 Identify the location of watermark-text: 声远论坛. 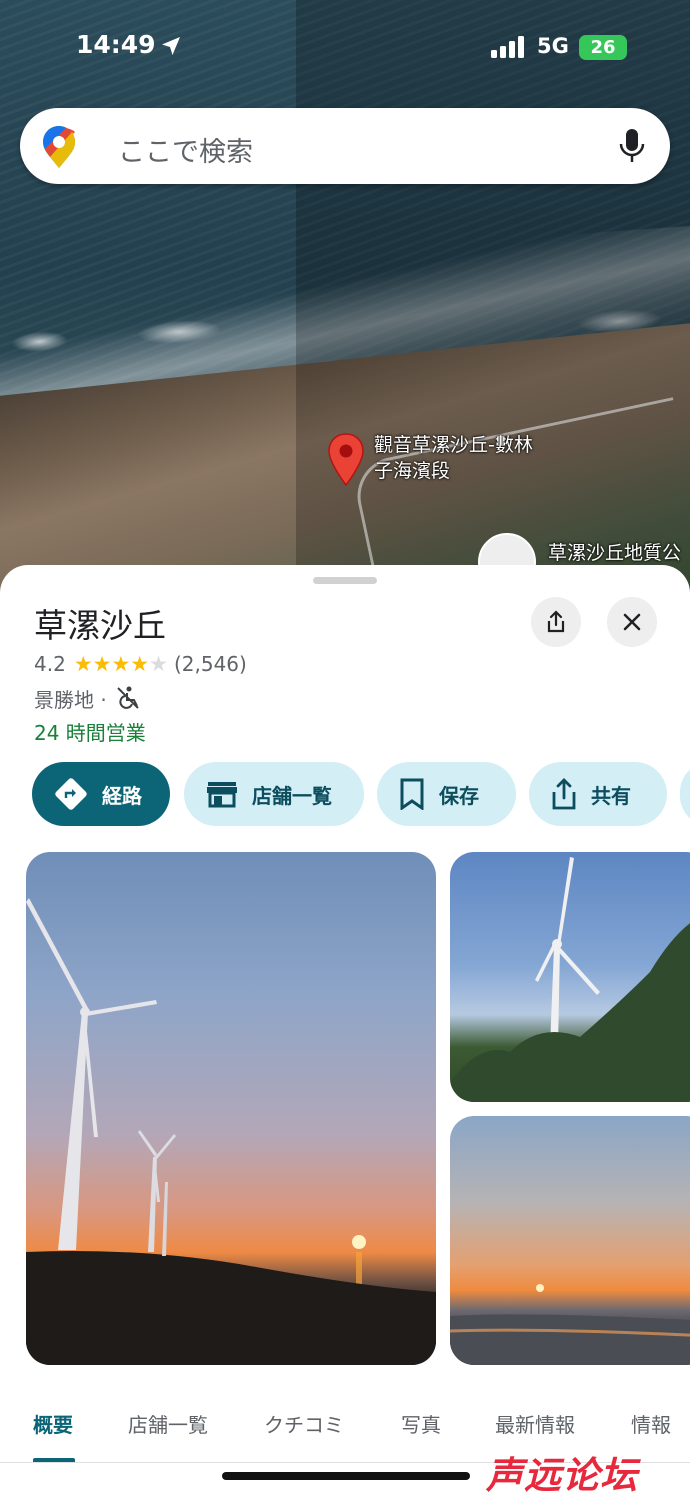
(562, 1474).